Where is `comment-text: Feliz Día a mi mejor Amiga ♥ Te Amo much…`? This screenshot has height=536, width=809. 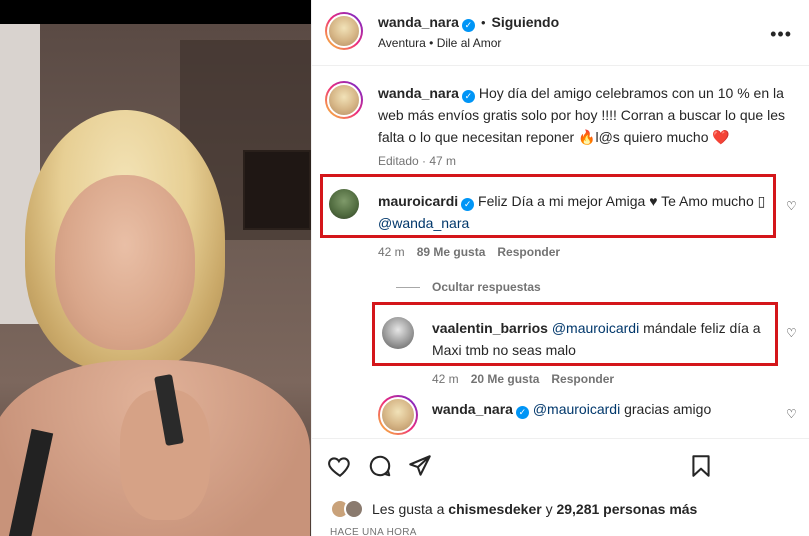
comment-text: Feliz Día a mi mejor Amiga ♥ Te Amo much… is located at coordinates (622, 201).